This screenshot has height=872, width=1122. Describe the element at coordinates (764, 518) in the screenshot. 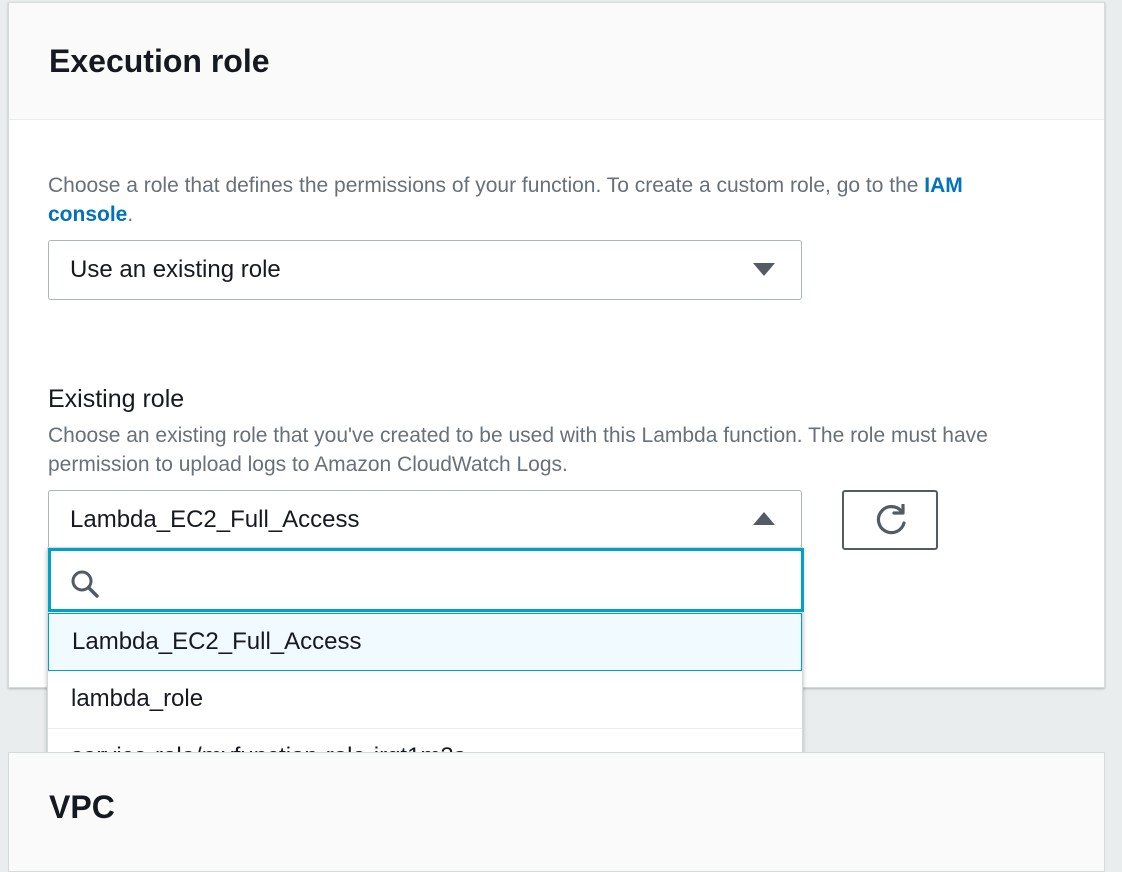

I see `caret-up-icon` at that location.